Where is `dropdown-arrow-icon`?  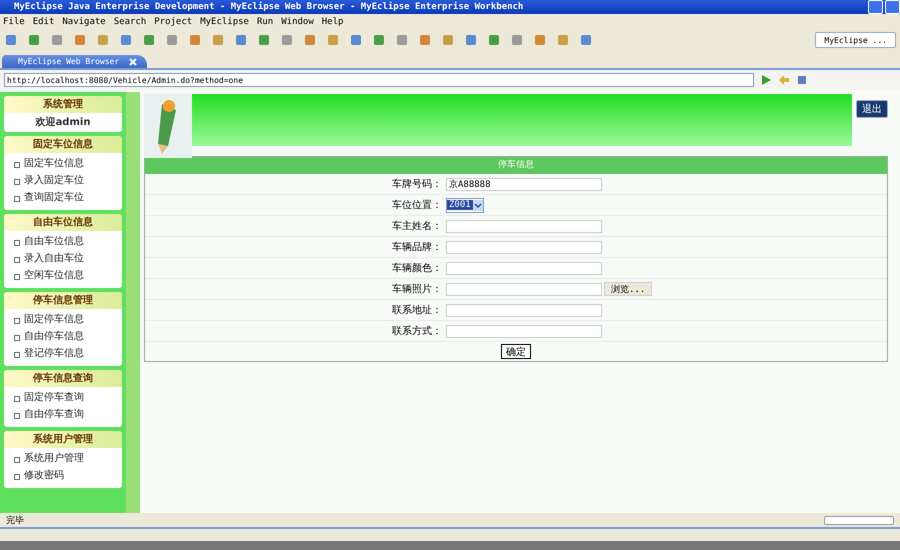 dropdown-arrow-icon is located at coordinates (477, 205).